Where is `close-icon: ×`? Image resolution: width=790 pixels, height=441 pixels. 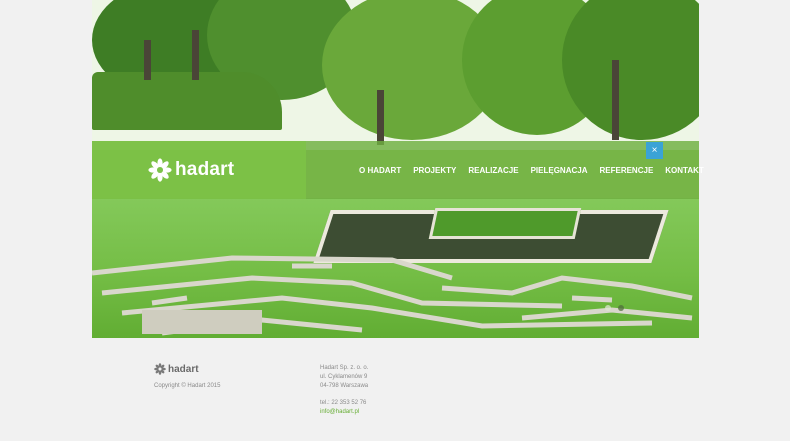 close-icon: × is located at coordinates (654, 150).